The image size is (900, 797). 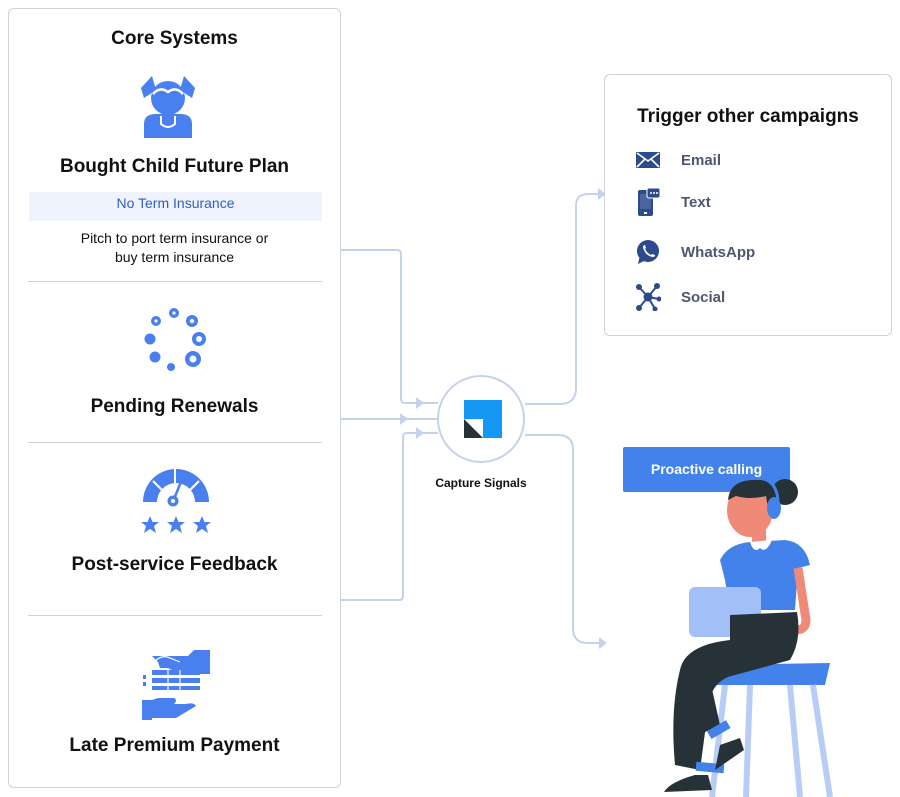 I want to click on description-line: buy term insurance, so click(x=174, y=257).